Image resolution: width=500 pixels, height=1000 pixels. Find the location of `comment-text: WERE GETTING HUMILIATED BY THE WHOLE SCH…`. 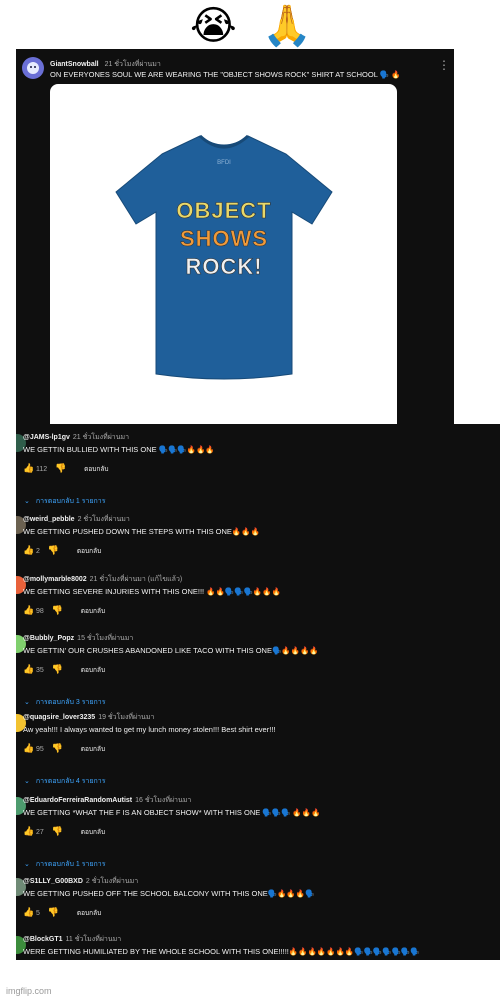

comment-text: WERE GETTING HUMILIATED BY THE WHOLE SCH… is located at coordinates (221, 951).